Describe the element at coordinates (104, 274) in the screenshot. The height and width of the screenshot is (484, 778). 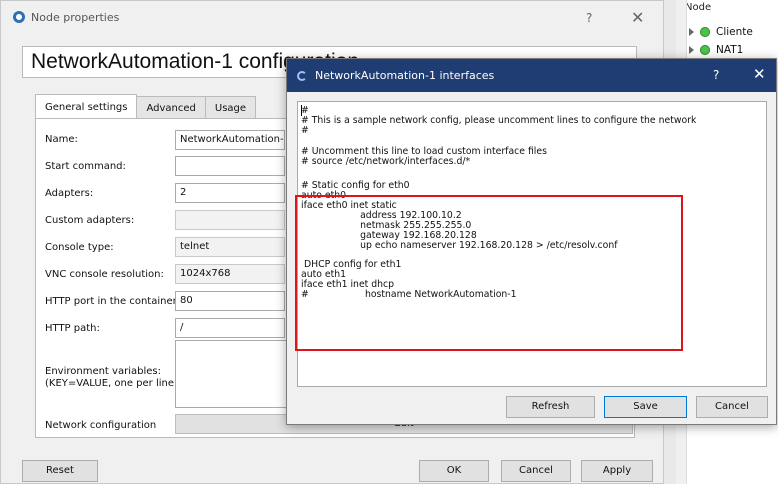
I see `vnc-resolution-label: VNC console resolution:` at that location.